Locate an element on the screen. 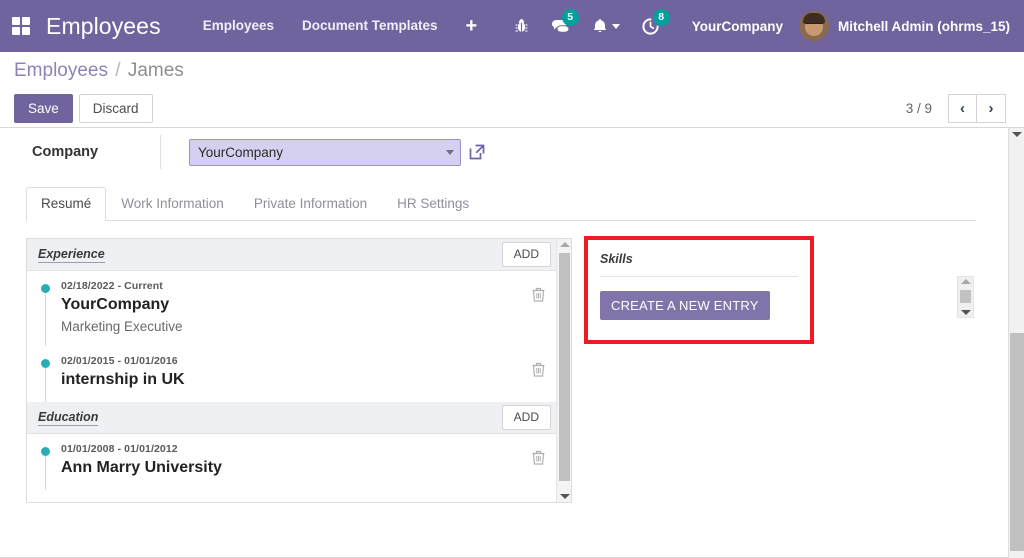  add-experience-button: ADD is located at coordinates (526, 254).